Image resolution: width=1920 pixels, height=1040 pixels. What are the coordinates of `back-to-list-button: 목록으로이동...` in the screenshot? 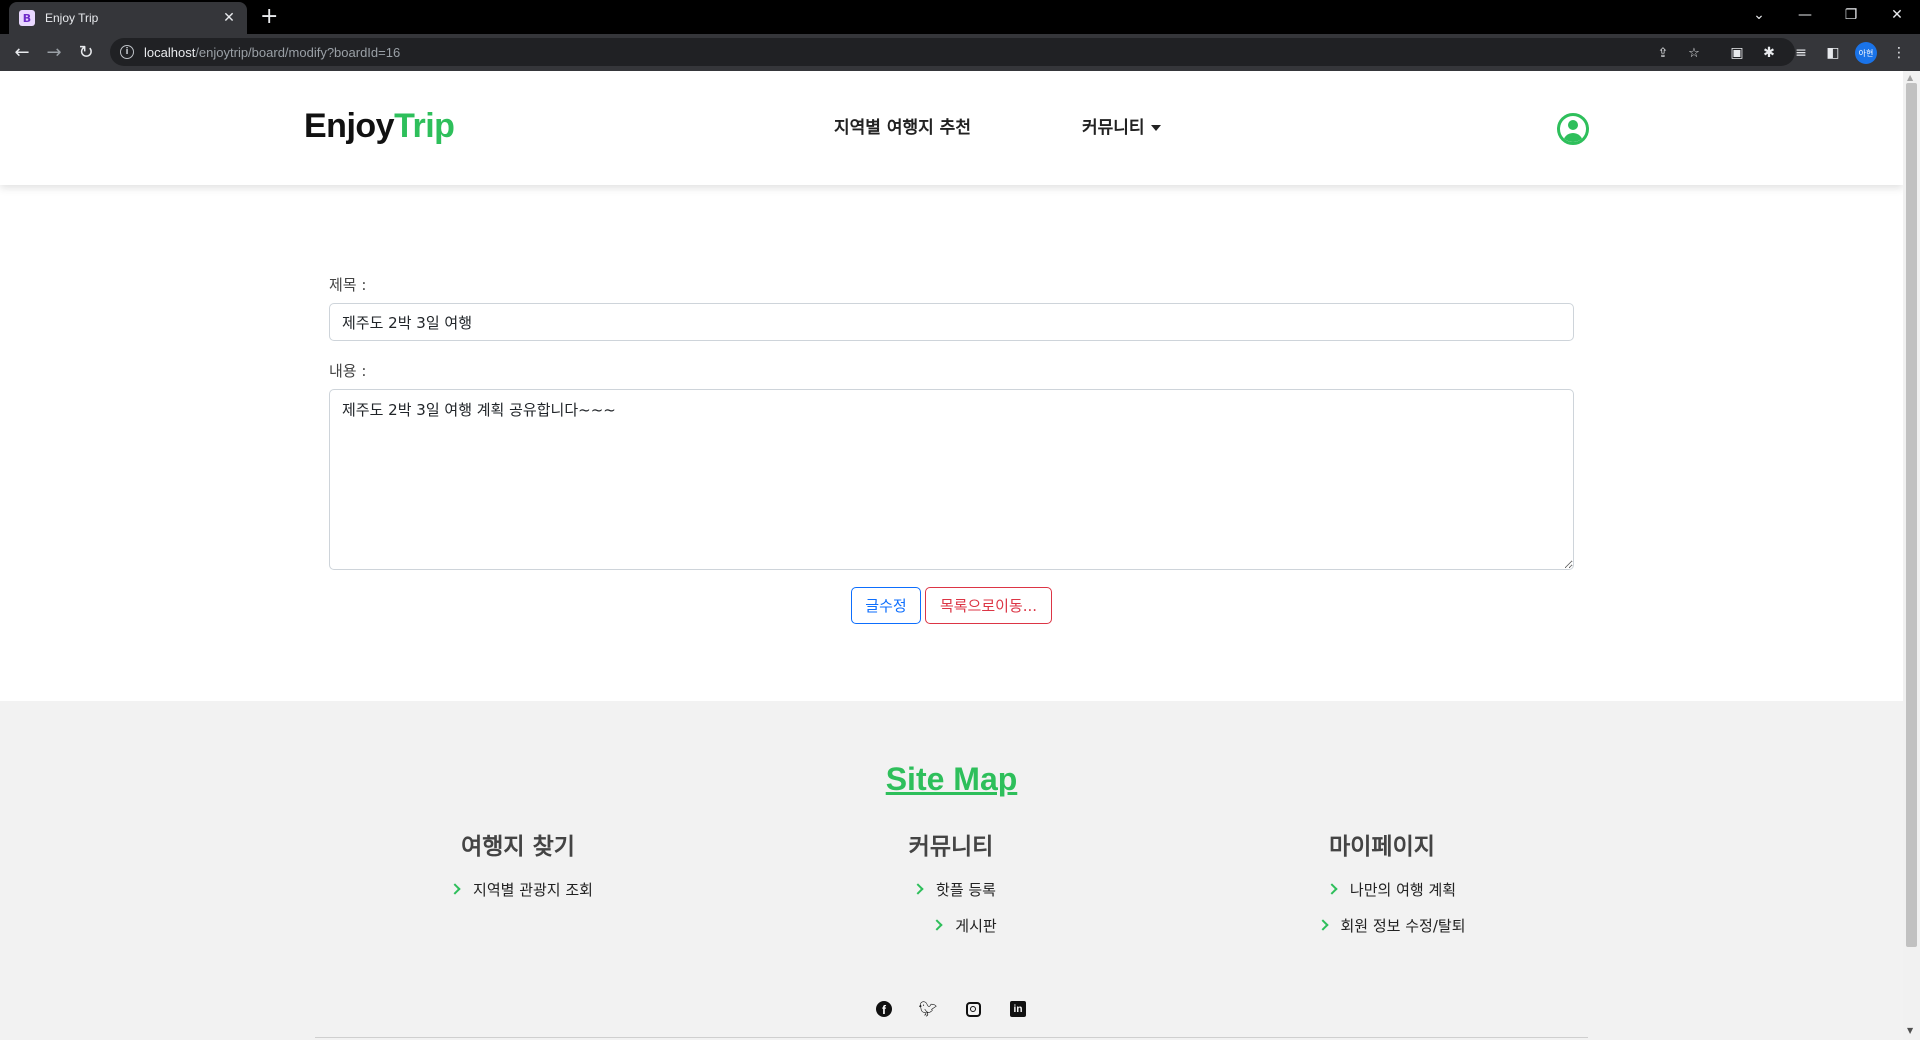 It's located at (988, 605).